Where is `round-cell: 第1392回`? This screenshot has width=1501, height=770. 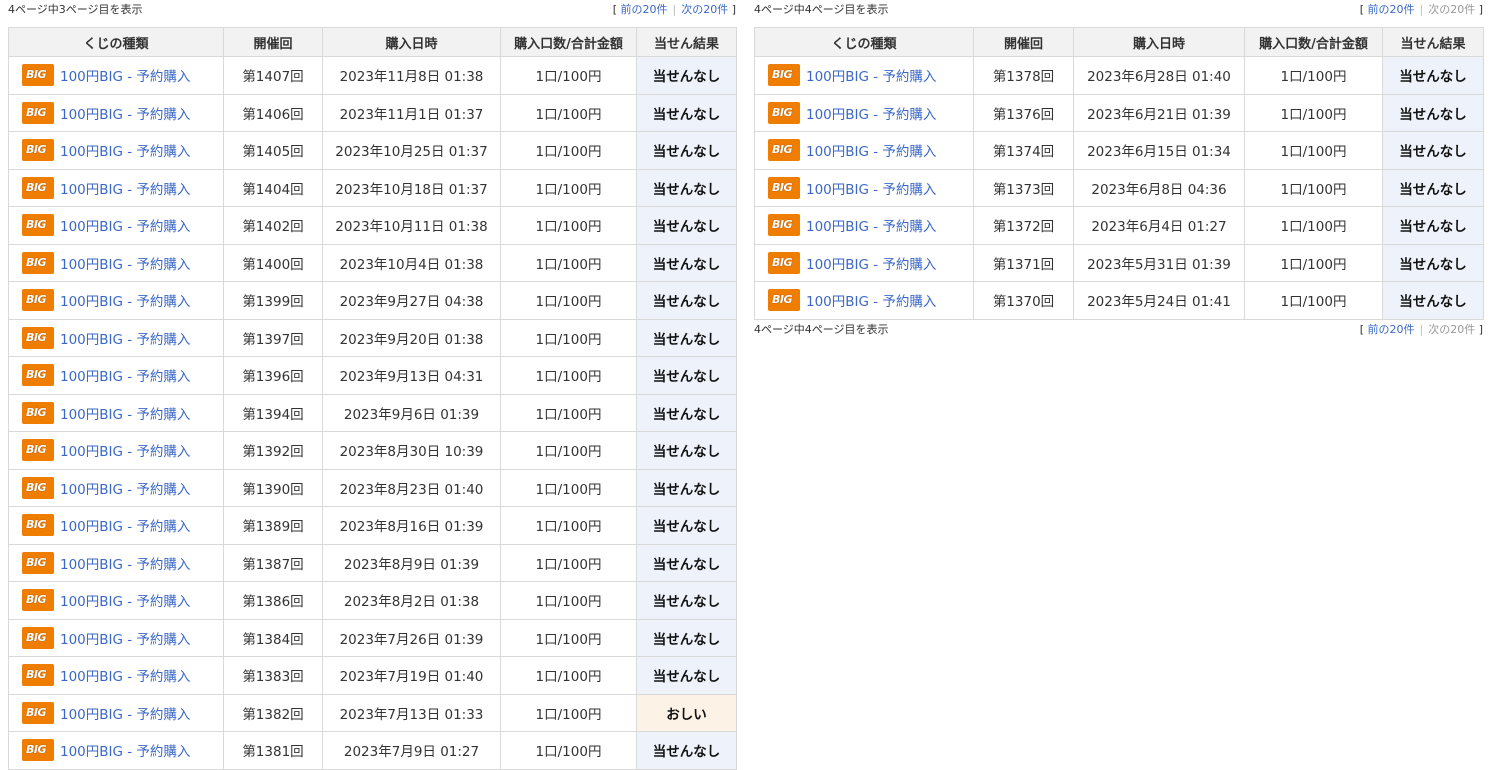
round-cell: 第1392回 is located at coordinates (273, 450).